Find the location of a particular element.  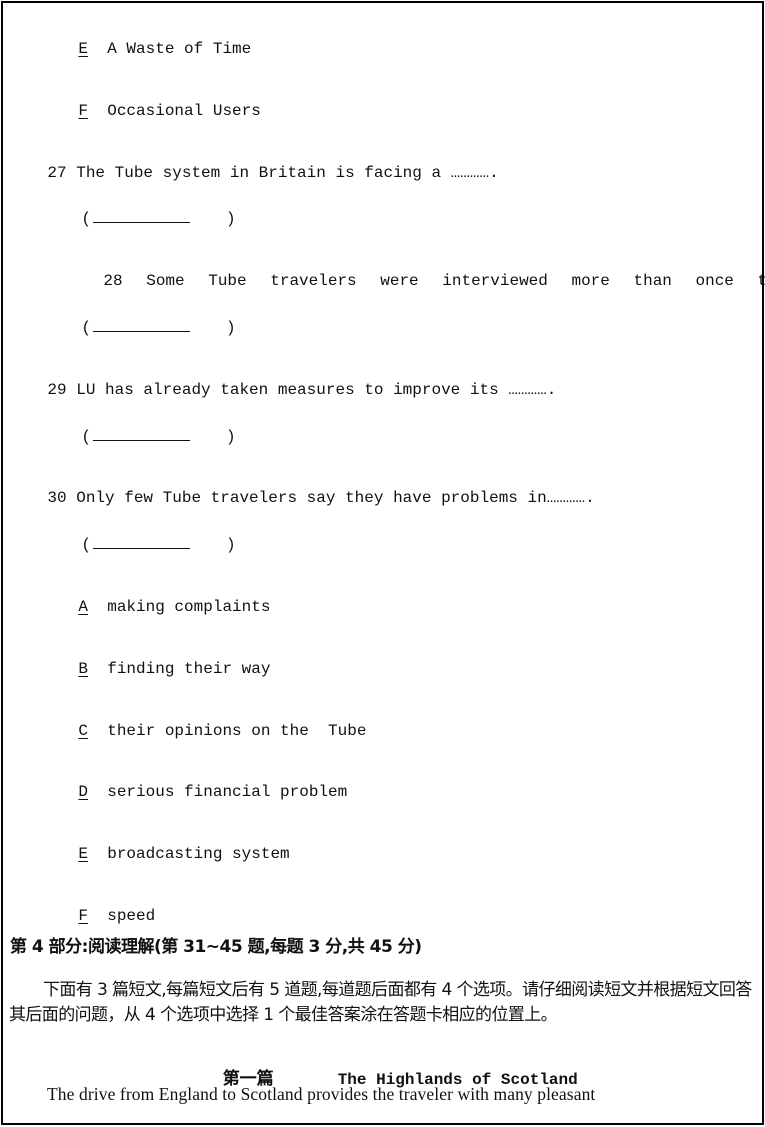

passage-title: 第一篇 The Highlands of Scotland is located at coordinates (388, 1079).